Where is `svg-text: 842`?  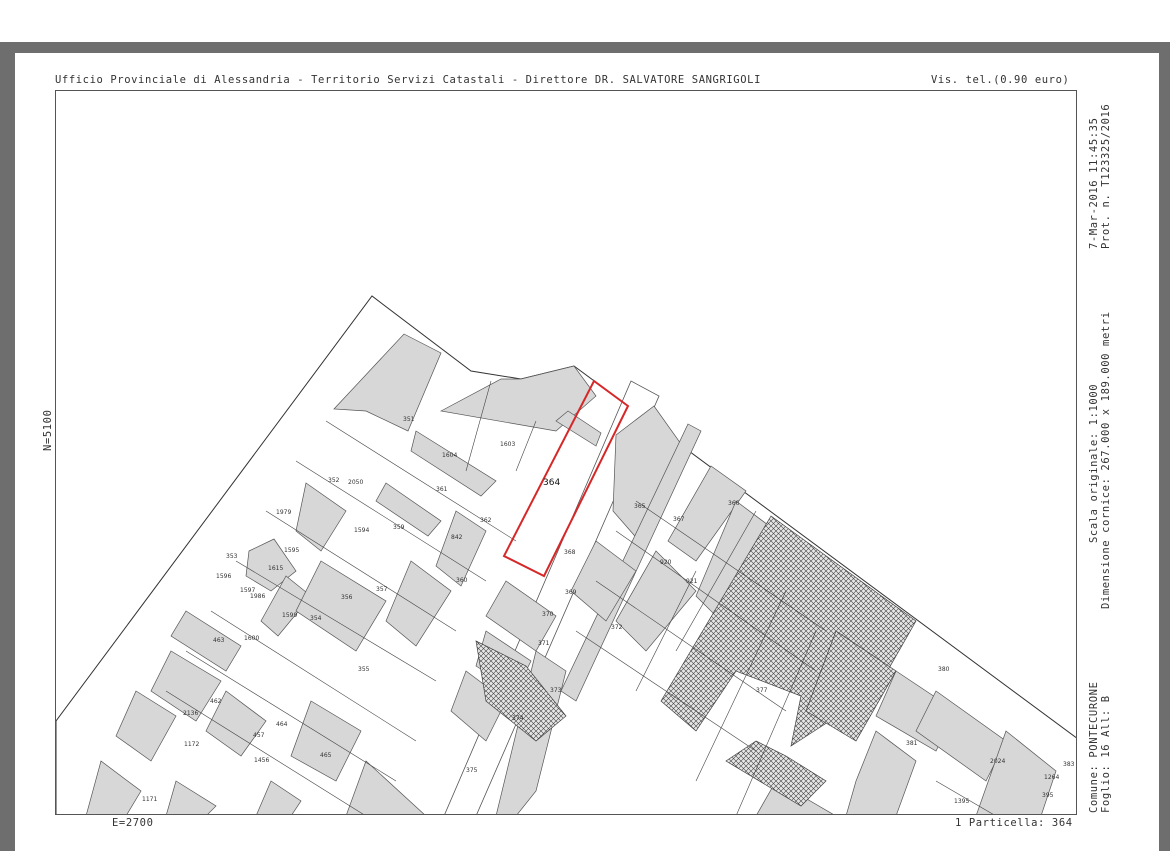
svg-text: 842 is located at coordinates (457, 537).